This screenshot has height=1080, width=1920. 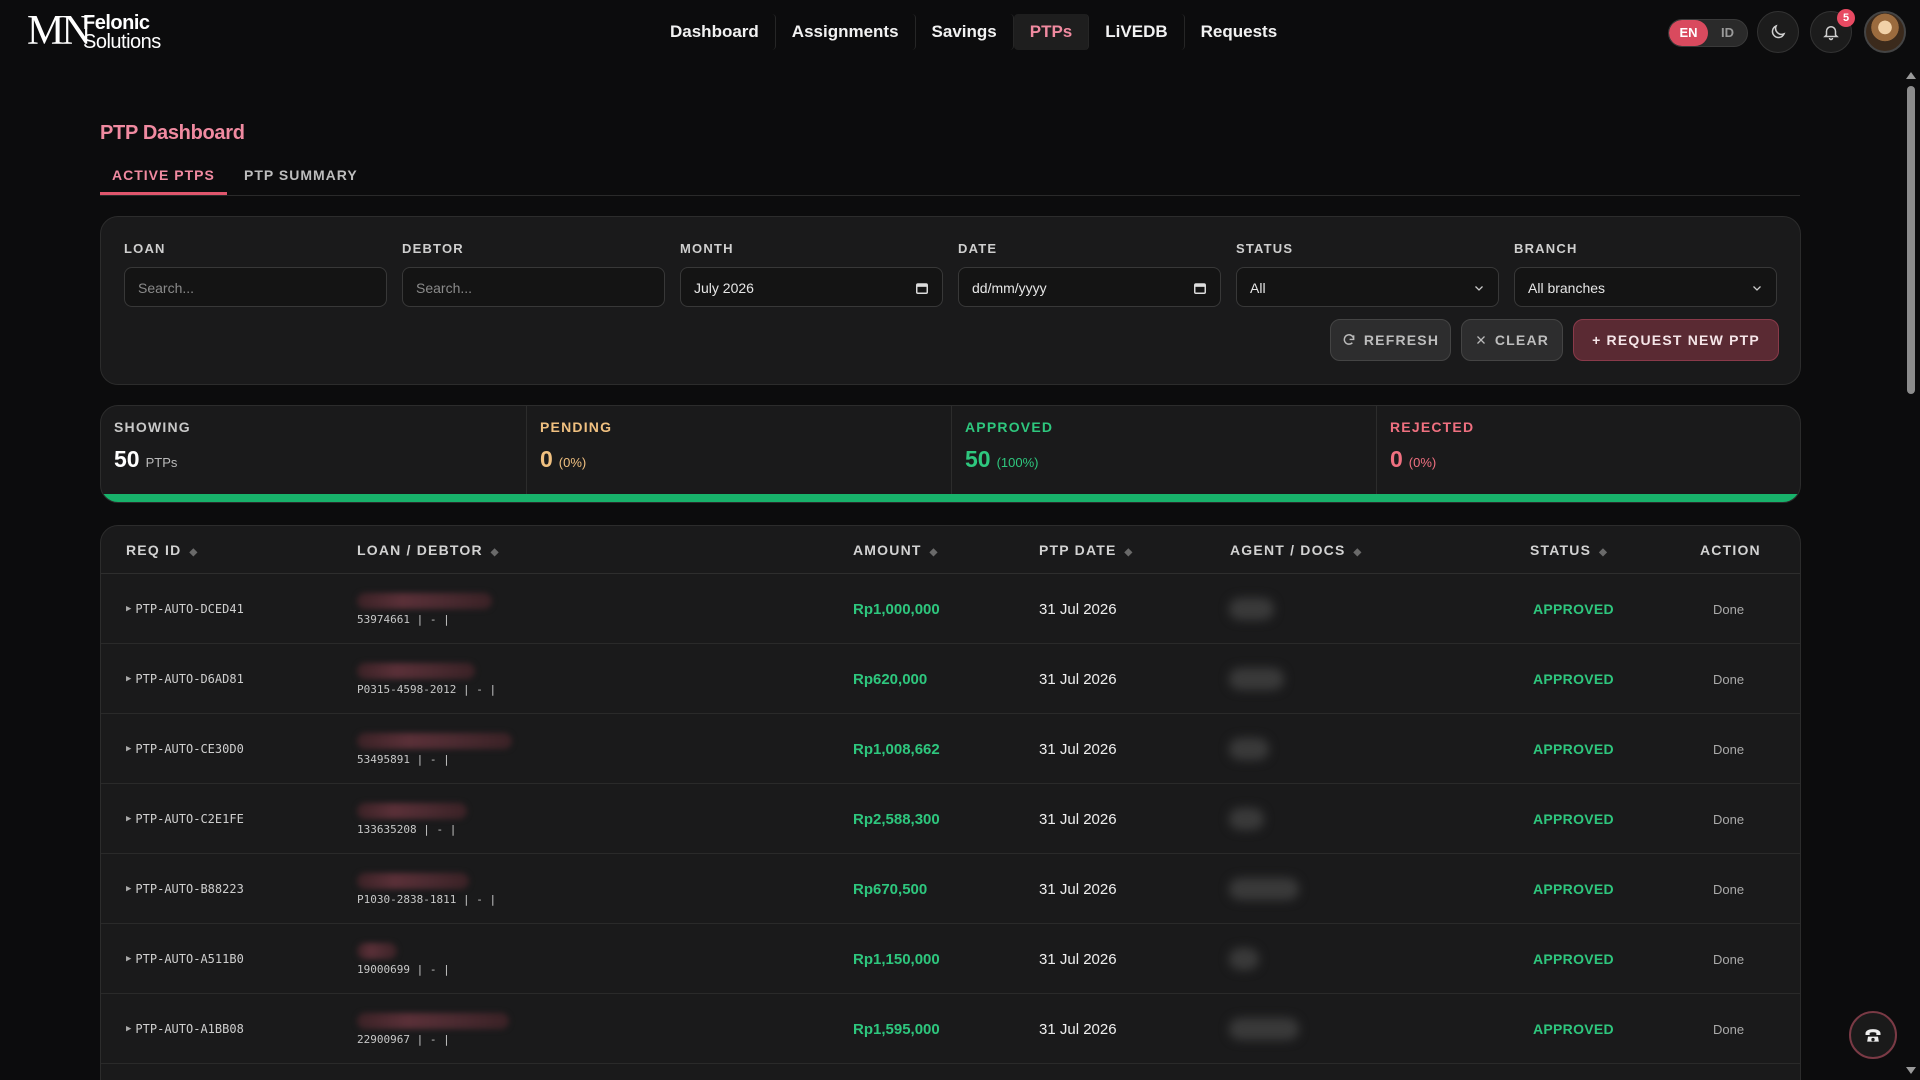 I want to click on stat-showing-value: 50, so click(x=127, y=459).